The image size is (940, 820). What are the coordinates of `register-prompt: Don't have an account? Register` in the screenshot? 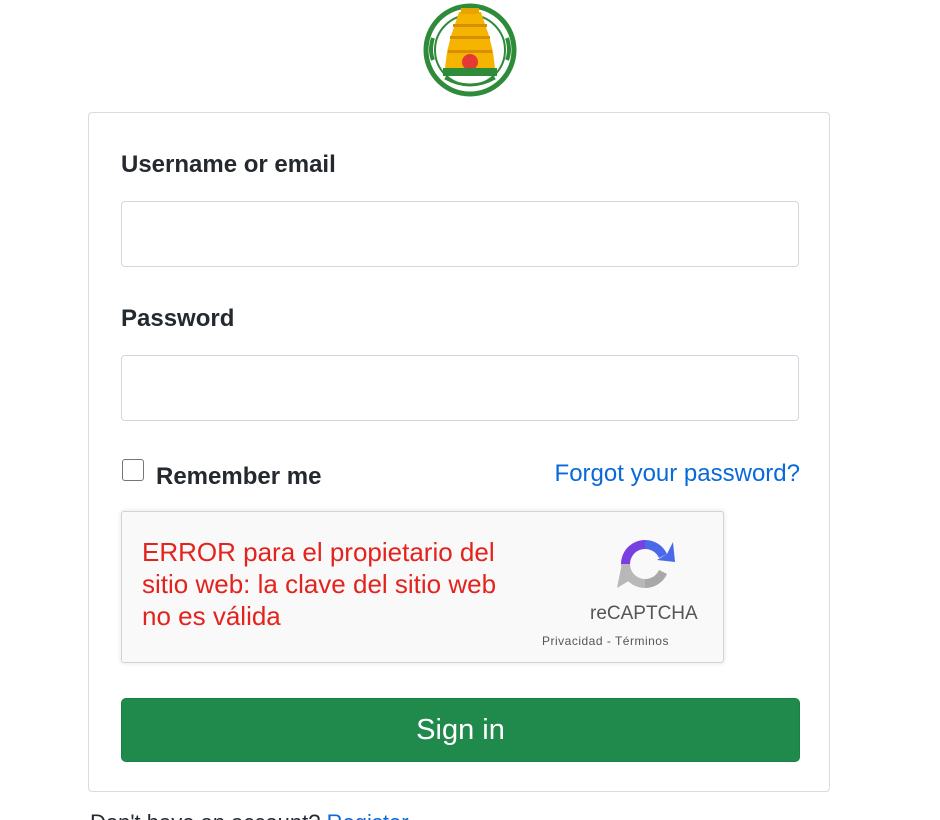 It's located at (249, 815).